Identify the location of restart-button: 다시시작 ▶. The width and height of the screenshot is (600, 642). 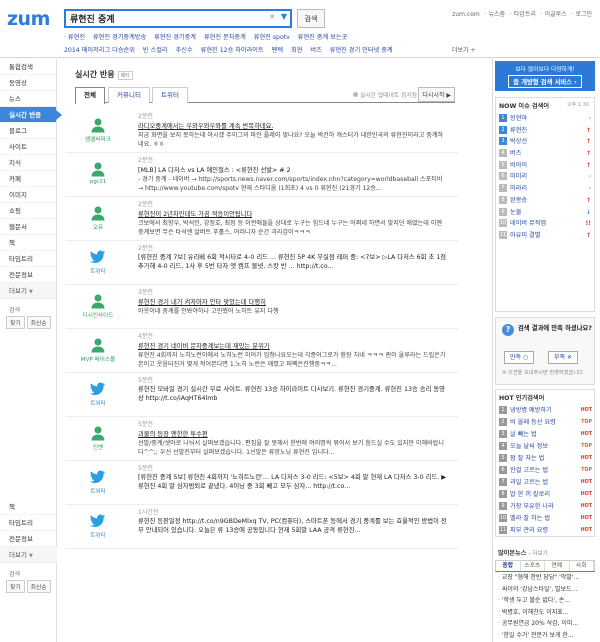
(436, 94).